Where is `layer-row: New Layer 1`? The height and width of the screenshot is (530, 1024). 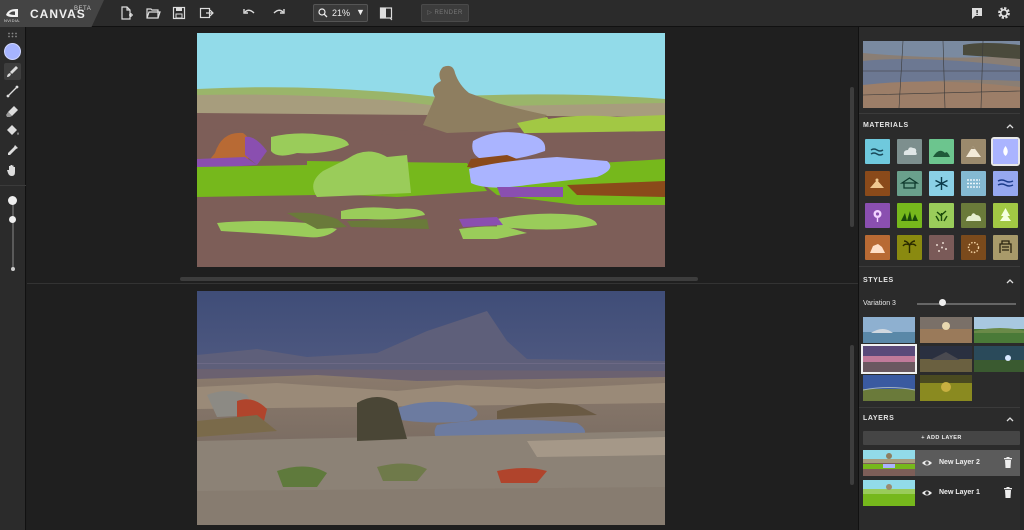 layer-row: New Layer 1 is located at coordinates (941, 493).